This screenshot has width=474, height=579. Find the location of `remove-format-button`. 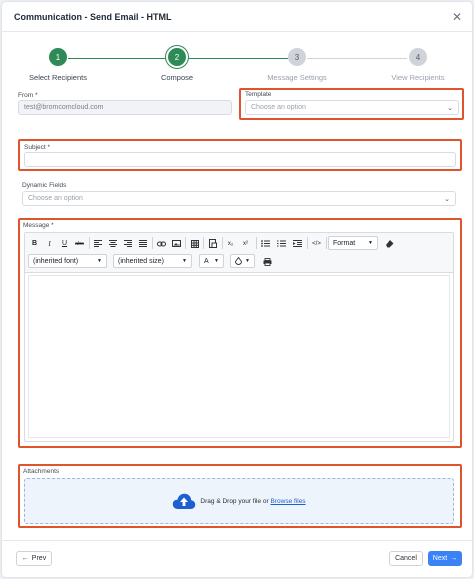

remove-format-button is located at coordinates (389, 243).